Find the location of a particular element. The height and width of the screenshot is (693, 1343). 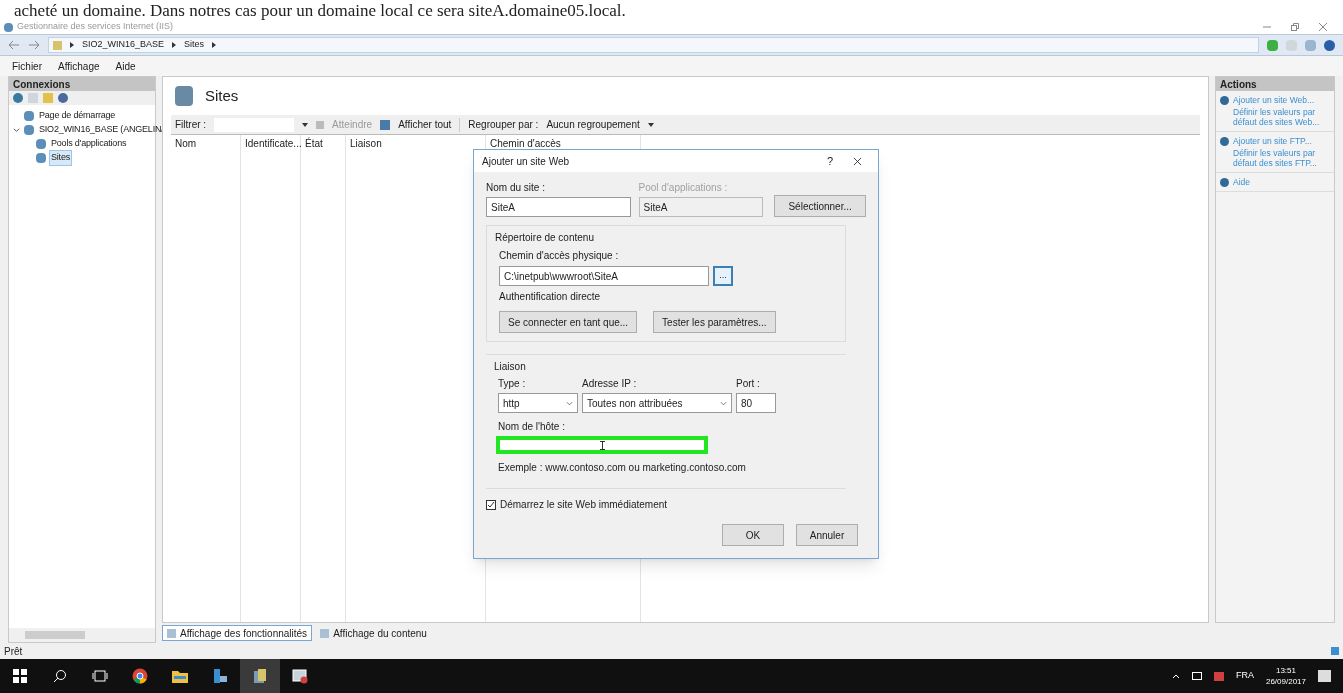

field-label: Adresse IP : is located at coordinates (610, 384).